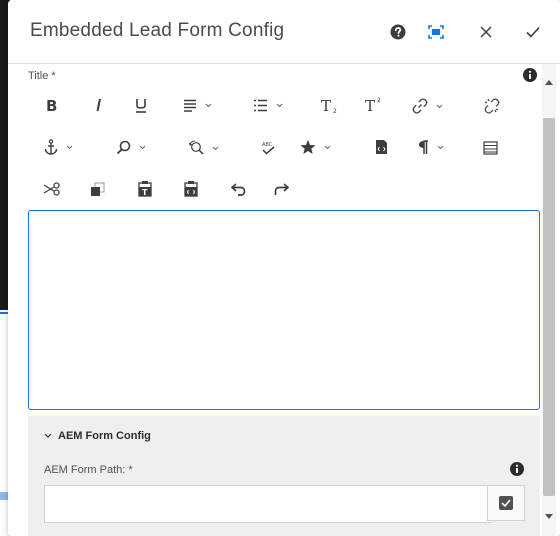 This screenshot has height=536, width=560. Describe the element at coordinates (420, 106) in the screenshot. I see `link-icon` at that location.